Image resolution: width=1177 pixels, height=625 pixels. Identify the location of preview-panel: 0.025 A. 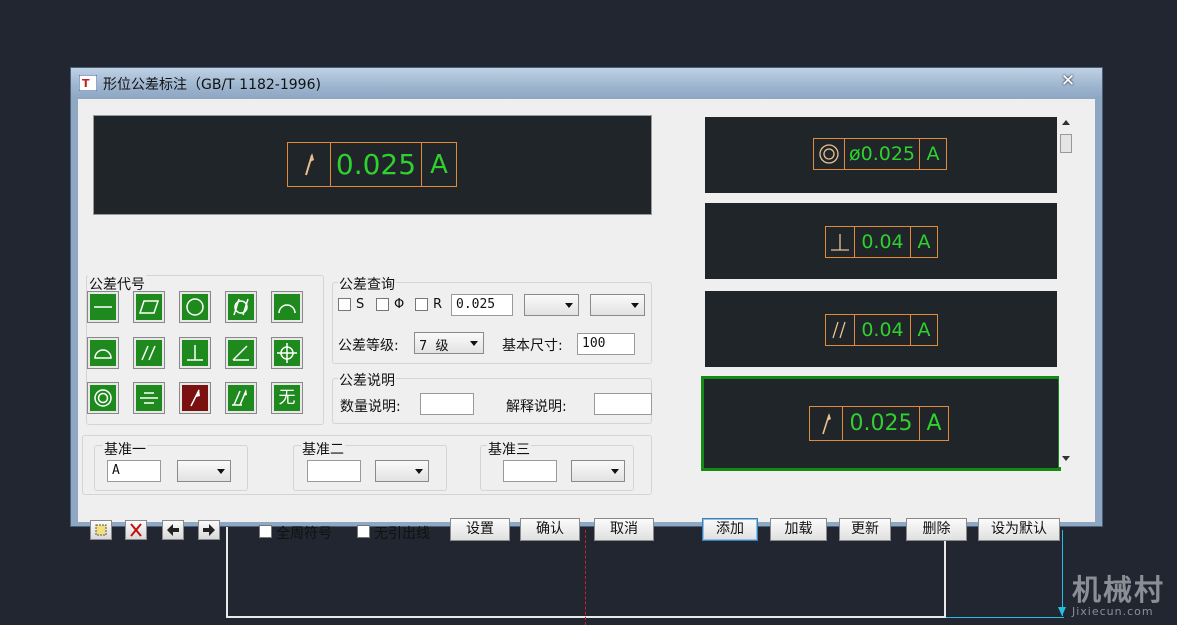
(372, 165).